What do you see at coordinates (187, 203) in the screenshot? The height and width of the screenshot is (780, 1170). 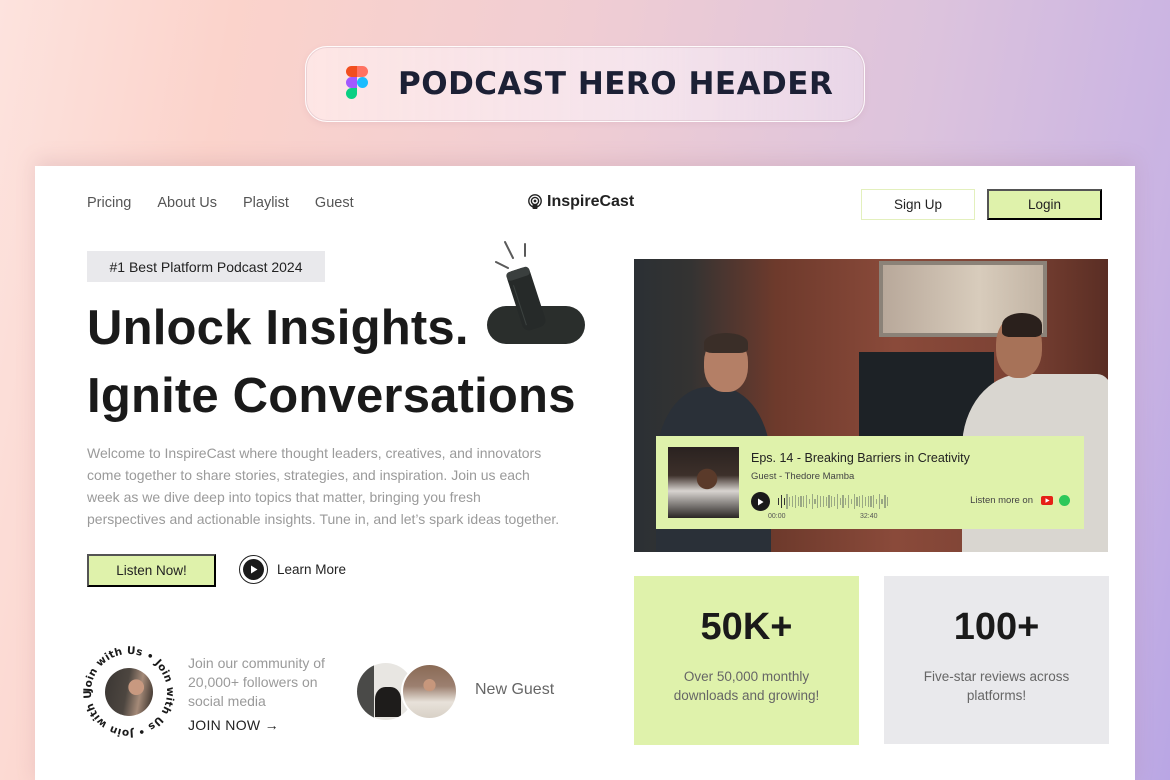 I see `nav-link-about-us: About Us` at bounding box center [187, 203].